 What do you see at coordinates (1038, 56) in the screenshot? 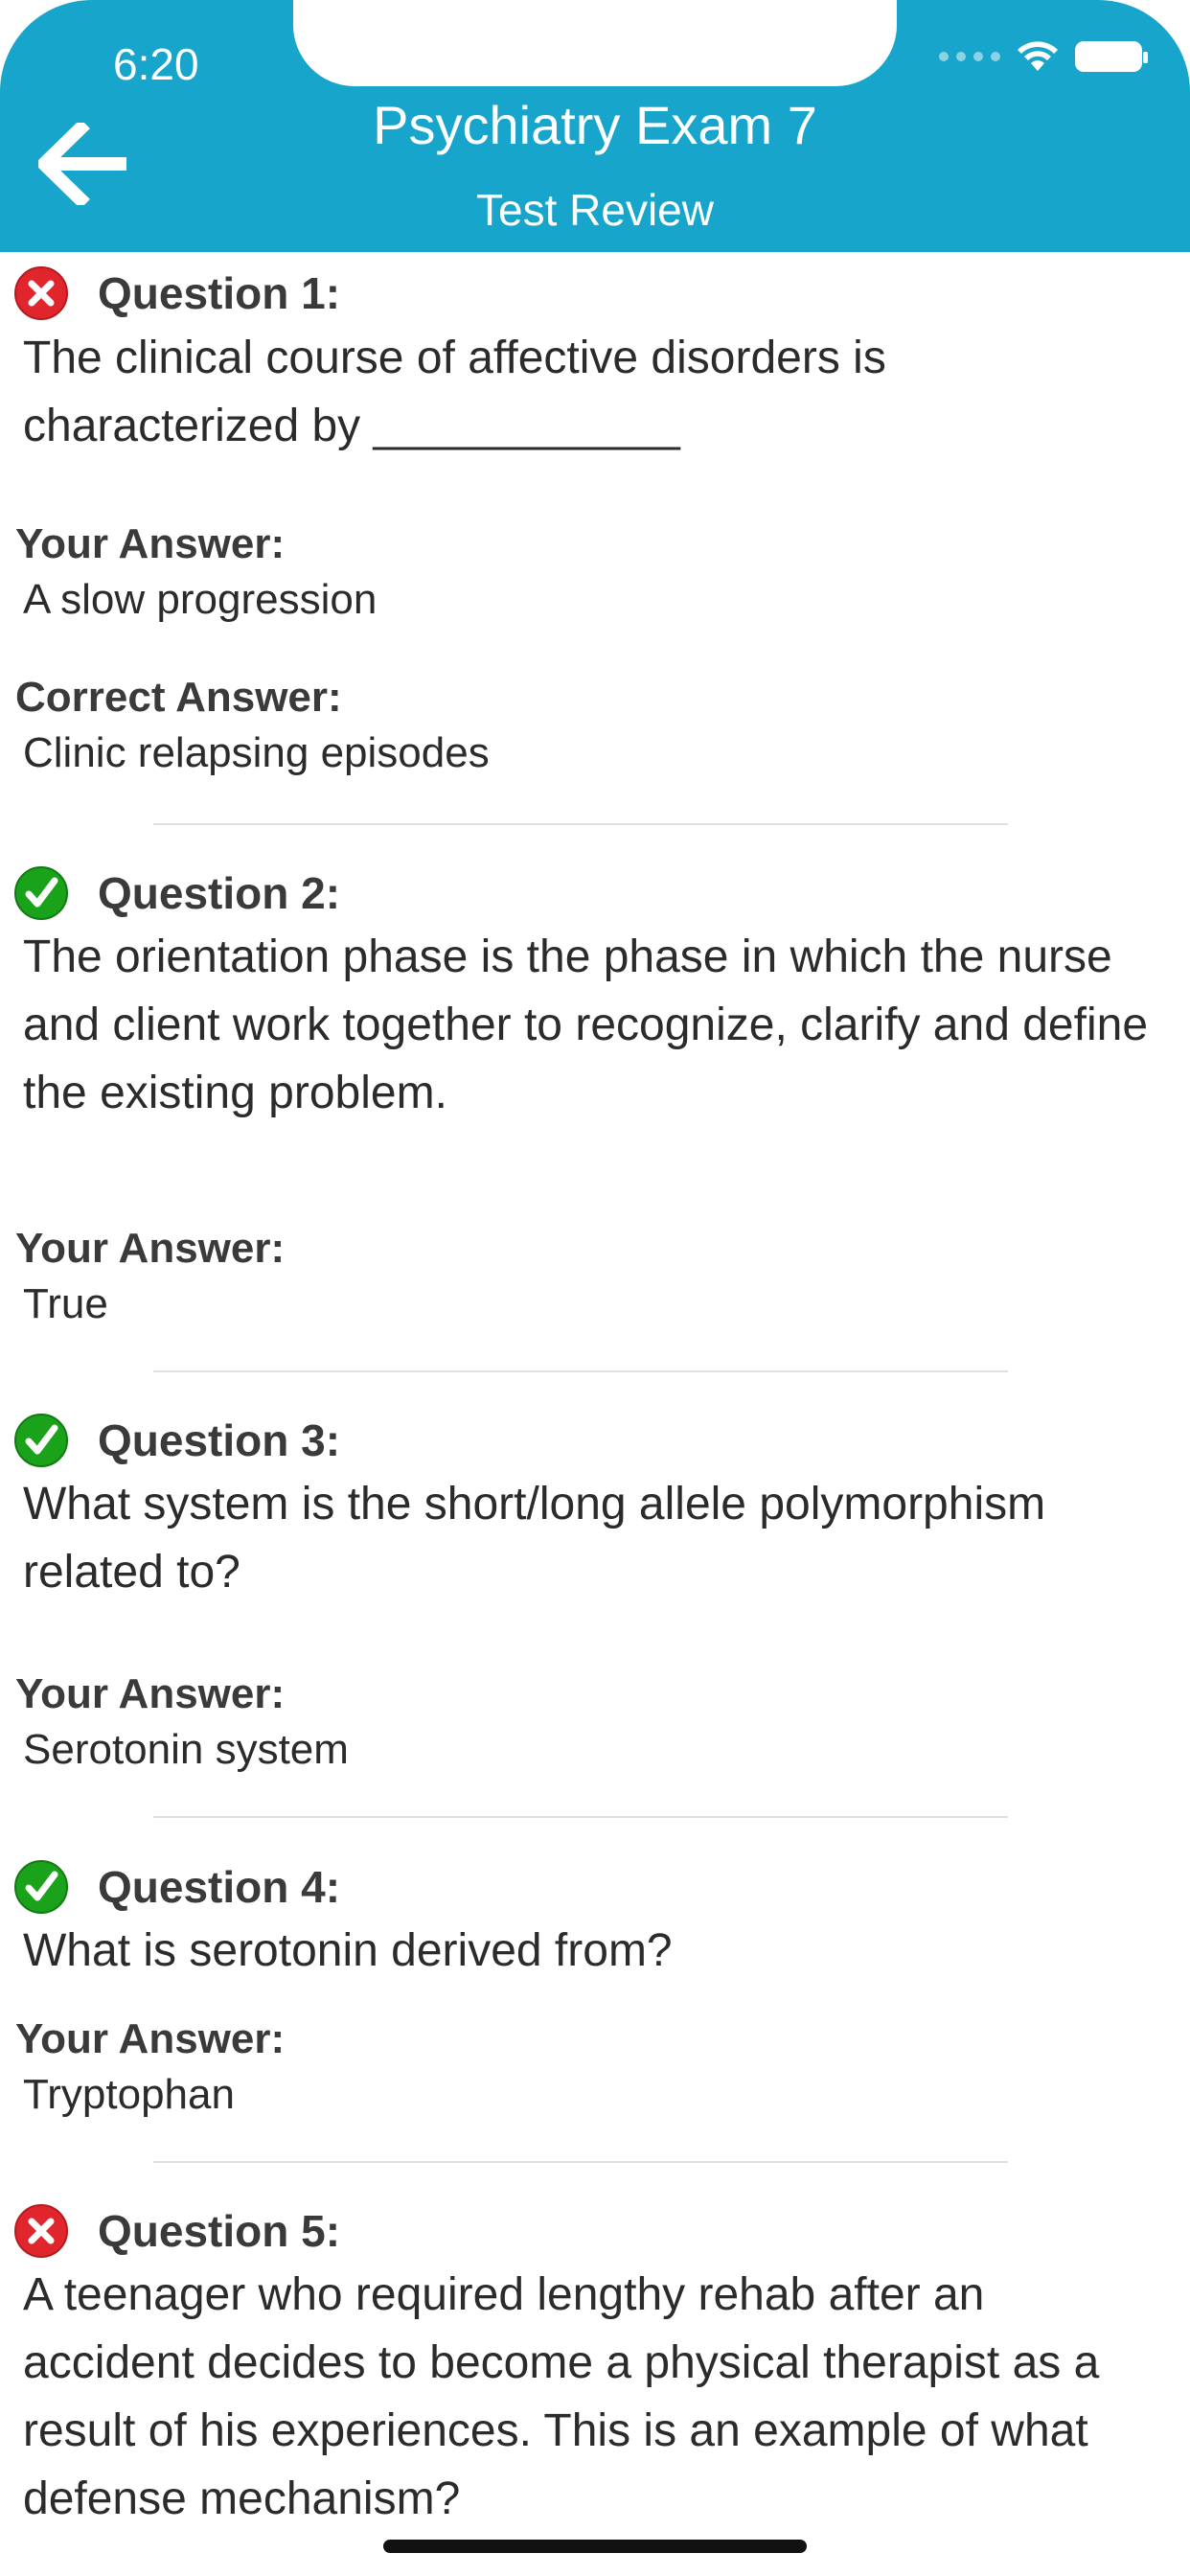
I see `wifi-icon` at bounding box center [1038, 56].